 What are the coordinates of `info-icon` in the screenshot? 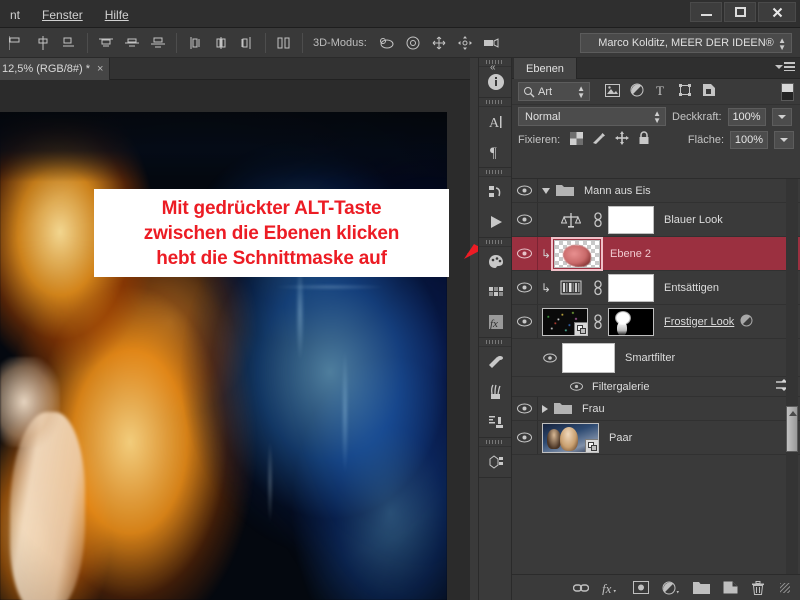 It's located at (496, 82).